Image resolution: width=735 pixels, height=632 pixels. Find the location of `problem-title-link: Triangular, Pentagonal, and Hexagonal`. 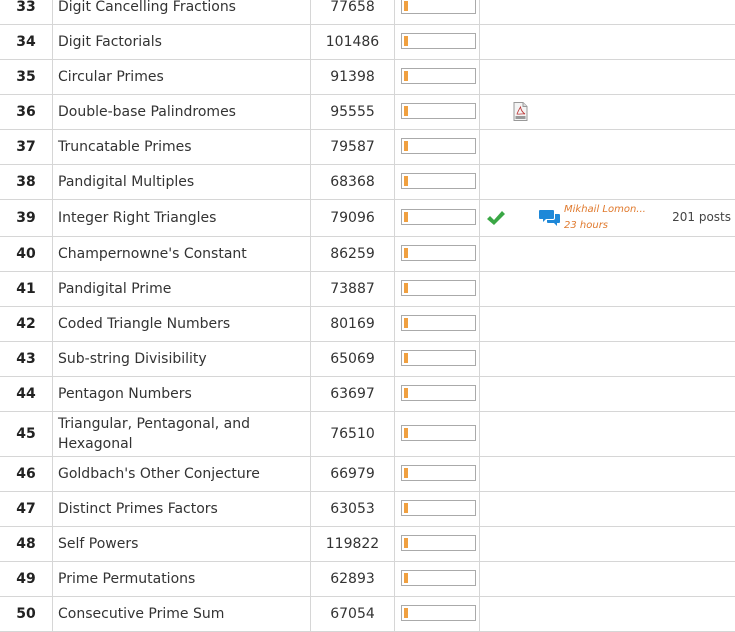

problem-title-link: Triangular, Pentagonal, and Hexagonal is located at coordinates (181, 434).